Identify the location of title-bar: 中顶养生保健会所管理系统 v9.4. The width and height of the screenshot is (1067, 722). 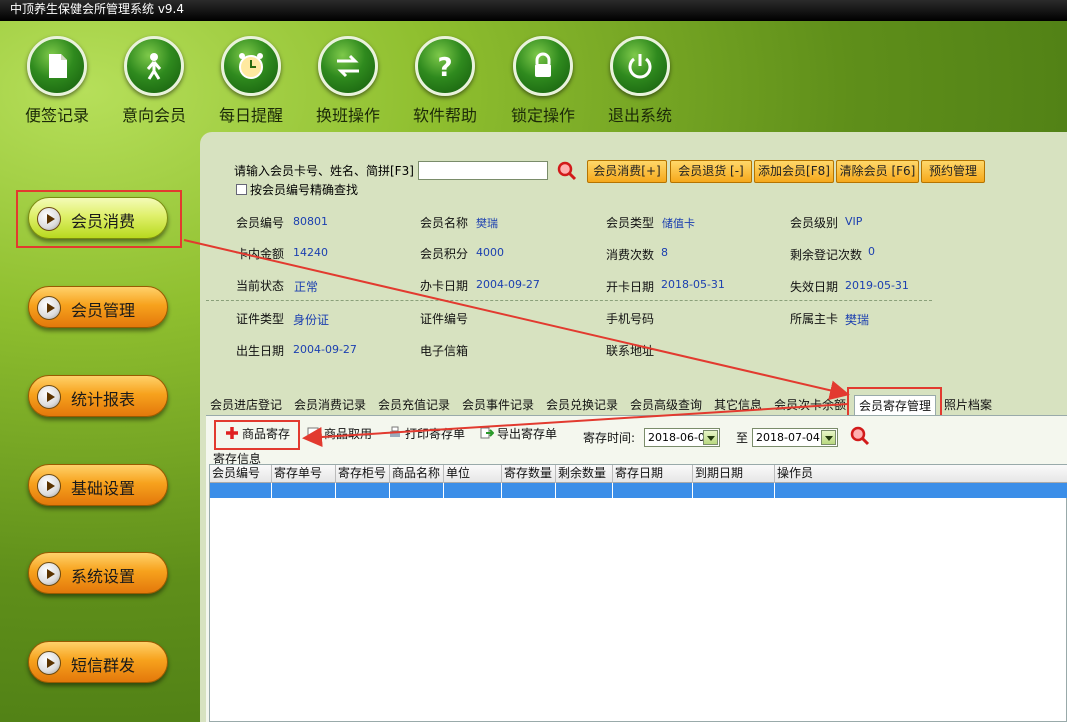
(533, 10).